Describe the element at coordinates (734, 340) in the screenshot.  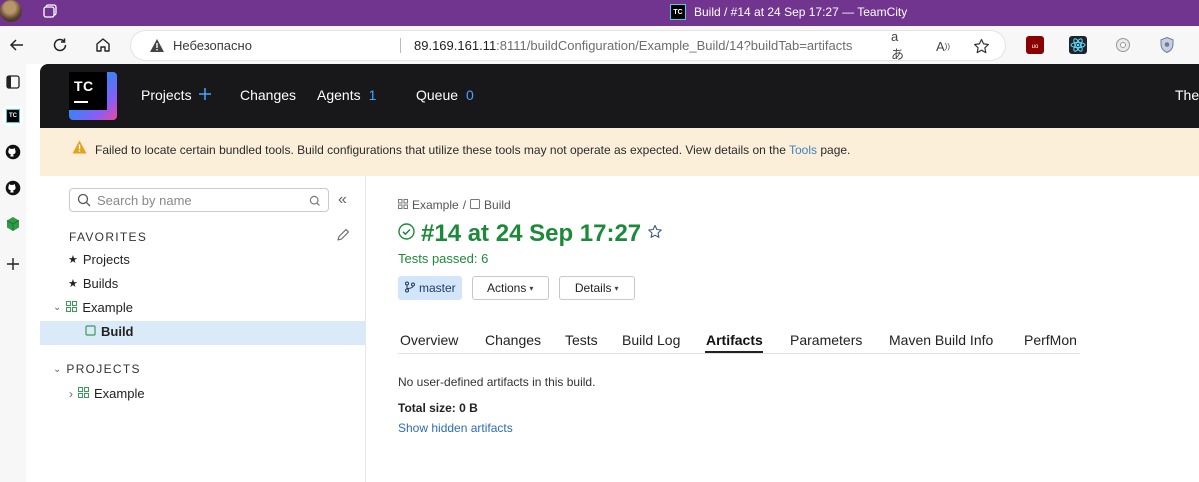
I see `tab-artifacts: Artifacts` at that location.